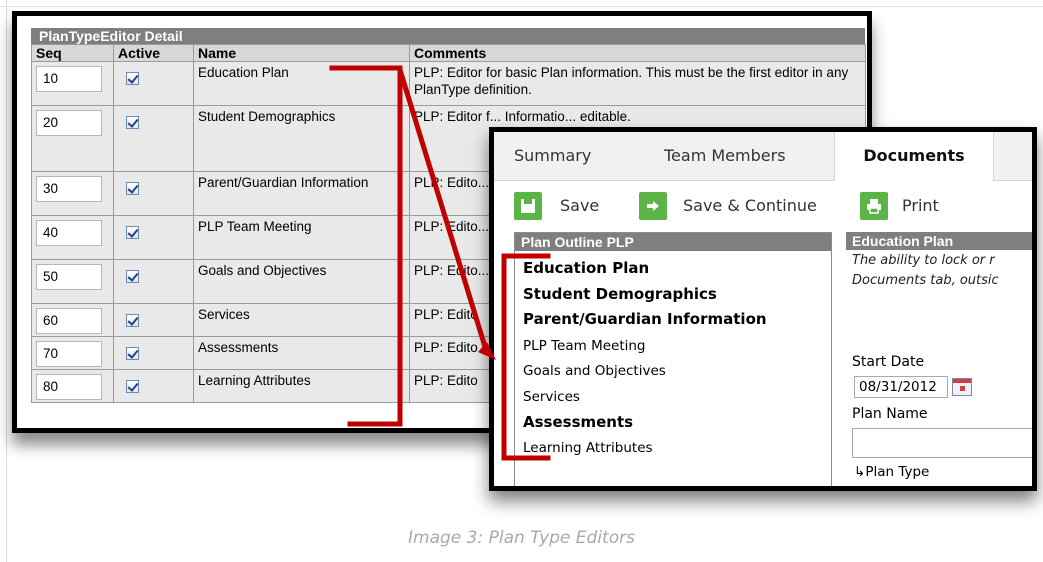 The width and height of the screenshot is (1043, 562). Describe the element at coordinates (890, 414) in the screenshot. I see `plan-name-label: Plan Name` at that location.